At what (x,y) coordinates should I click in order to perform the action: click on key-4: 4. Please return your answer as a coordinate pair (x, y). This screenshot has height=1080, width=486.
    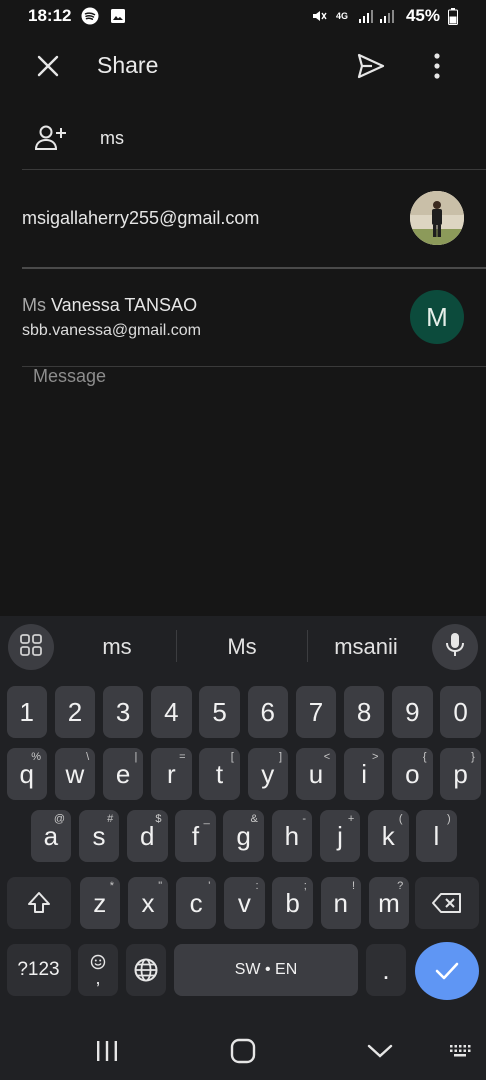
    Looking at the image, I should click on (171, 712).